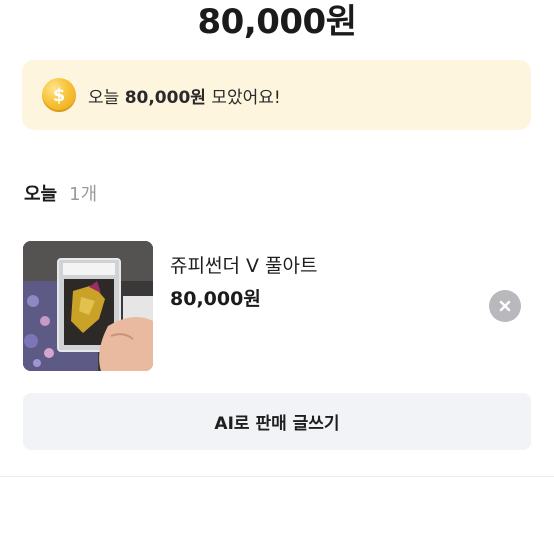 The width and height of the screenshot is (554, 554). I want to click on coin-icon: $, so click(59, 95).